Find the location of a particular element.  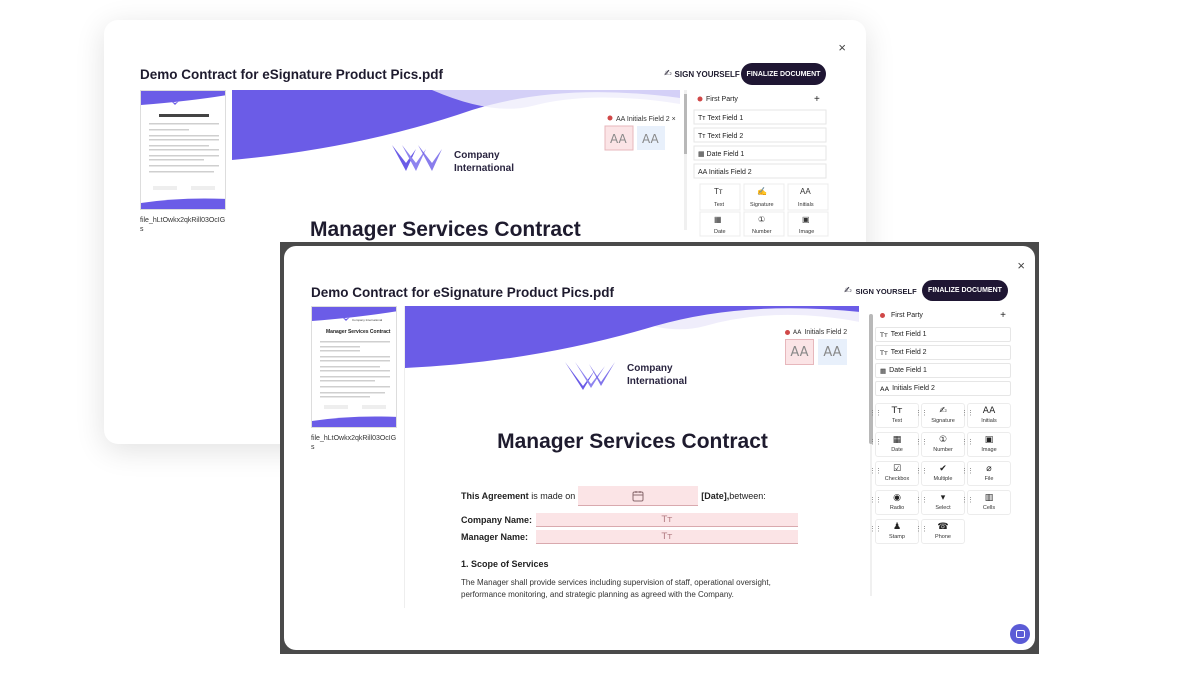

tool-radio: ⋮⋮ ◉ Radio is located at coordinates (894, 502).